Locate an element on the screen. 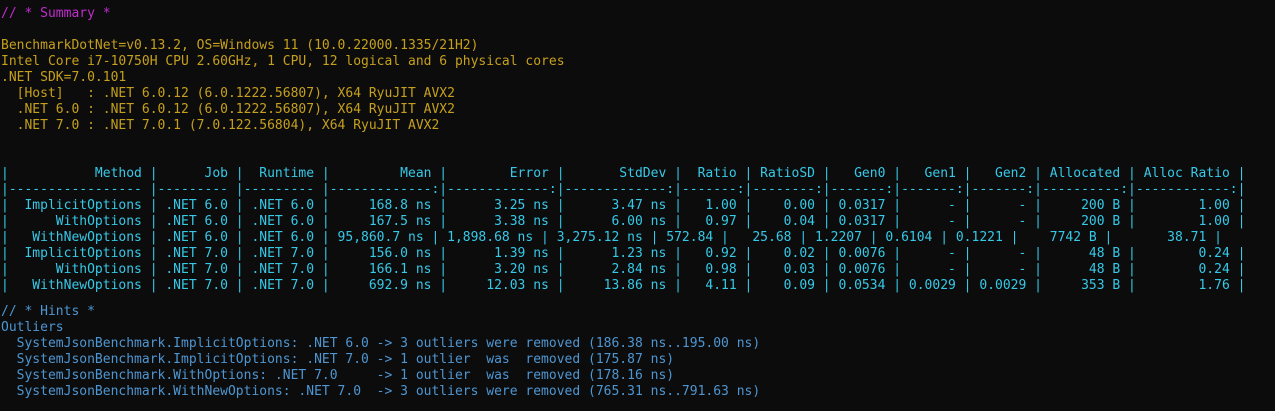  summary-header: // * Summary * is located at coordinates (56, 13).